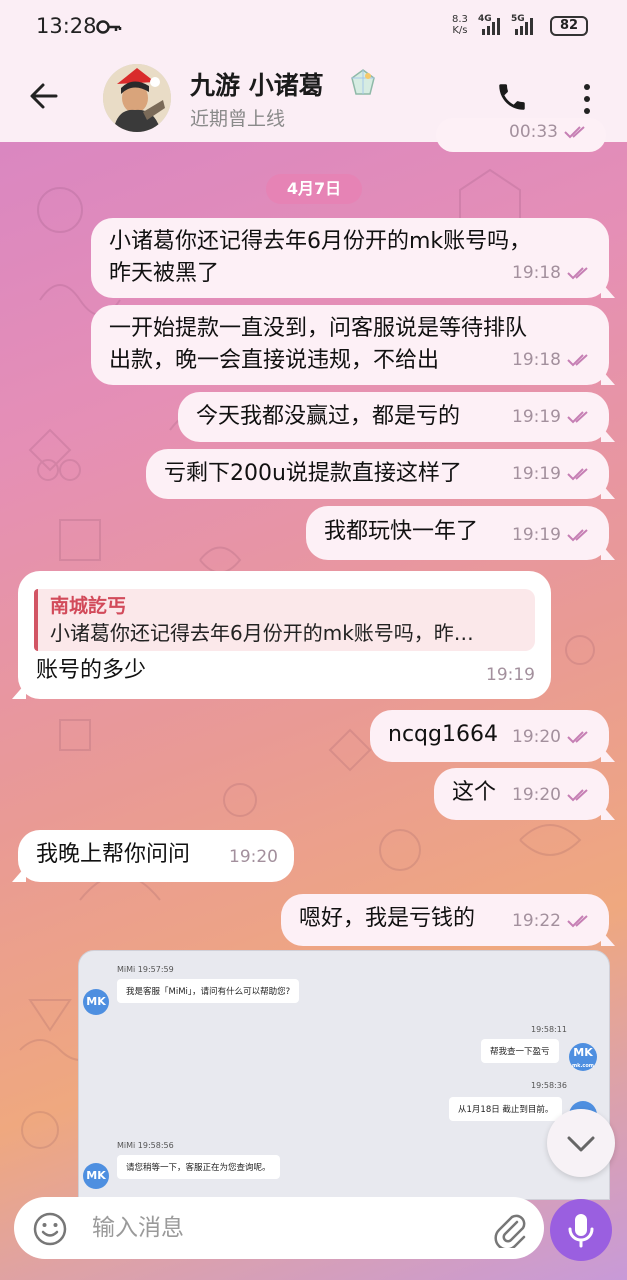 Image resolution: width=627 pixels, height=1280 pixels. What do you see at coordinates (549, 1085) in the screenshot?
I see `user-time: 19:58:36` at bounding box center [549, 1085].